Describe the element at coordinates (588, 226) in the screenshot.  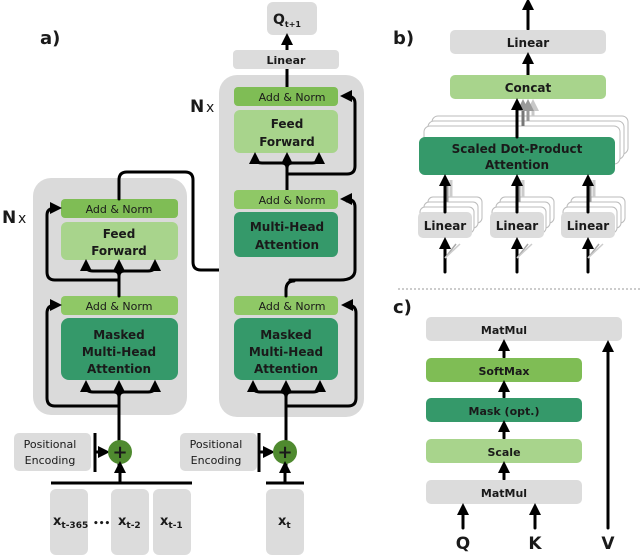
I see `b-linear-3-label: Linear` at that location.